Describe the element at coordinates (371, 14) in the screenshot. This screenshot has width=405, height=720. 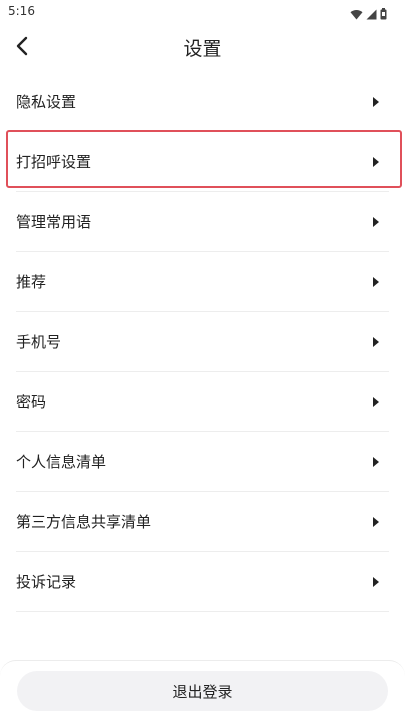
I see `signal-icon` at that location.